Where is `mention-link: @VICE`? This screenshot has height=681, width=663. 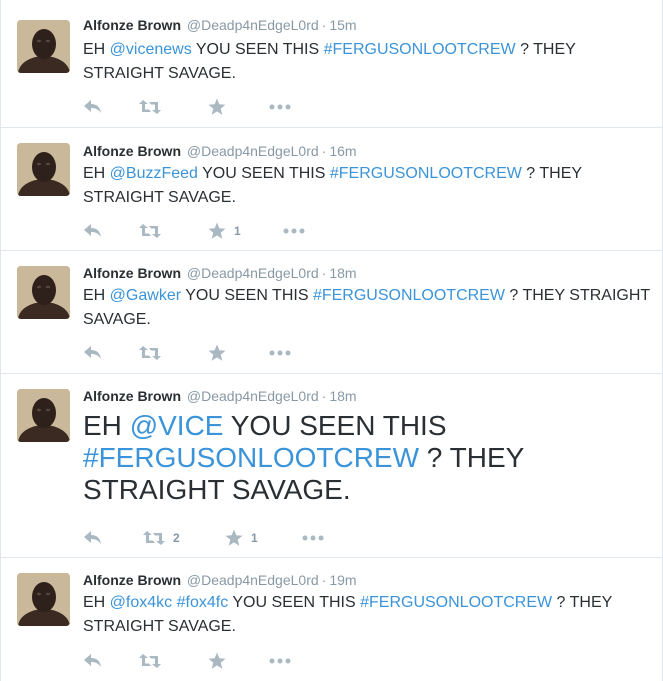 mention-link: @VICE is located at coordinates (177, 425).